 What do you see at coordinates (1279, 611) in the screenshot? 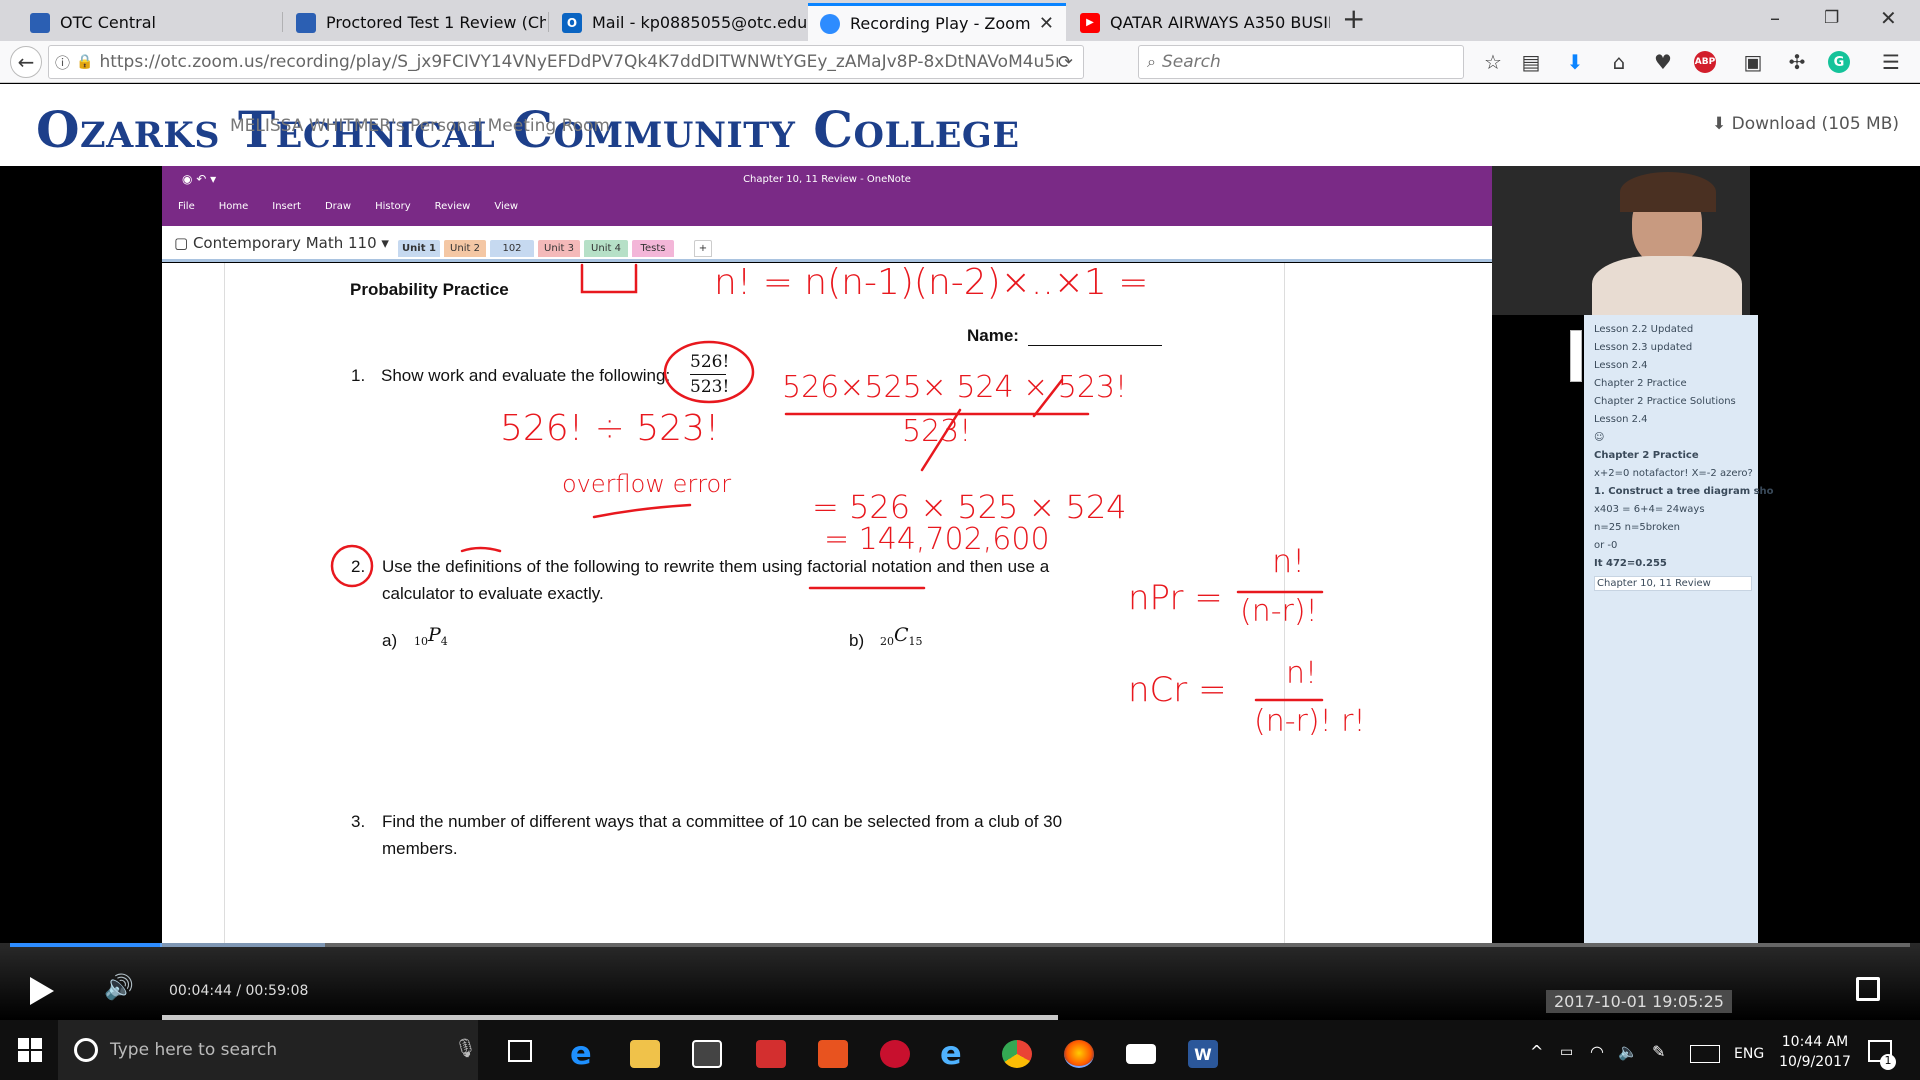
I see `ink-npr-denominator: (n-r)!` at bounding box center [1279, 611].